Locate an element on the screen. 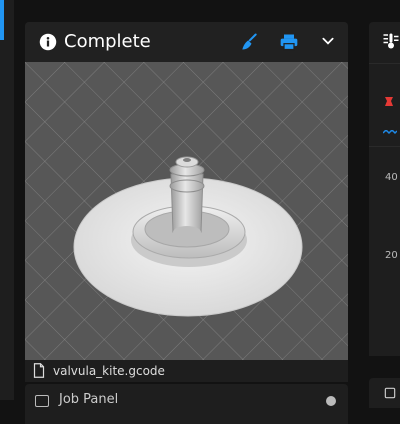 This screenshot has height=424, width=400. heater-icon is located at coordinates (389, 101).